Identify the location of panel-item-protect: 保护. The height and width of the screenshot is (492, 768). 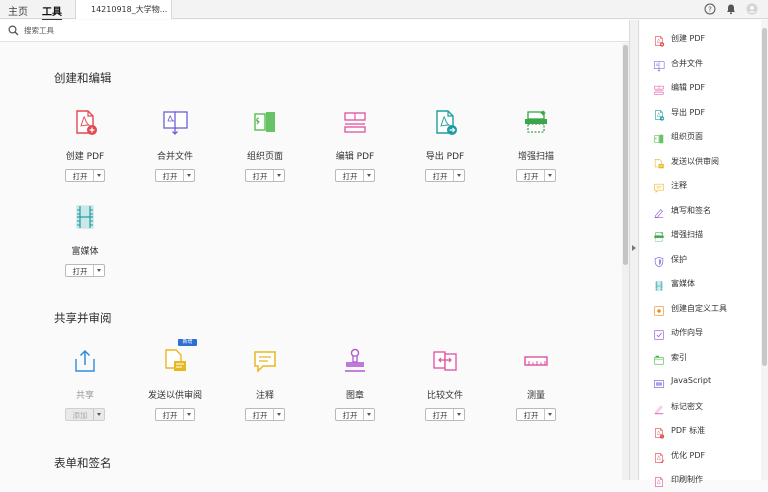
(707, 259).